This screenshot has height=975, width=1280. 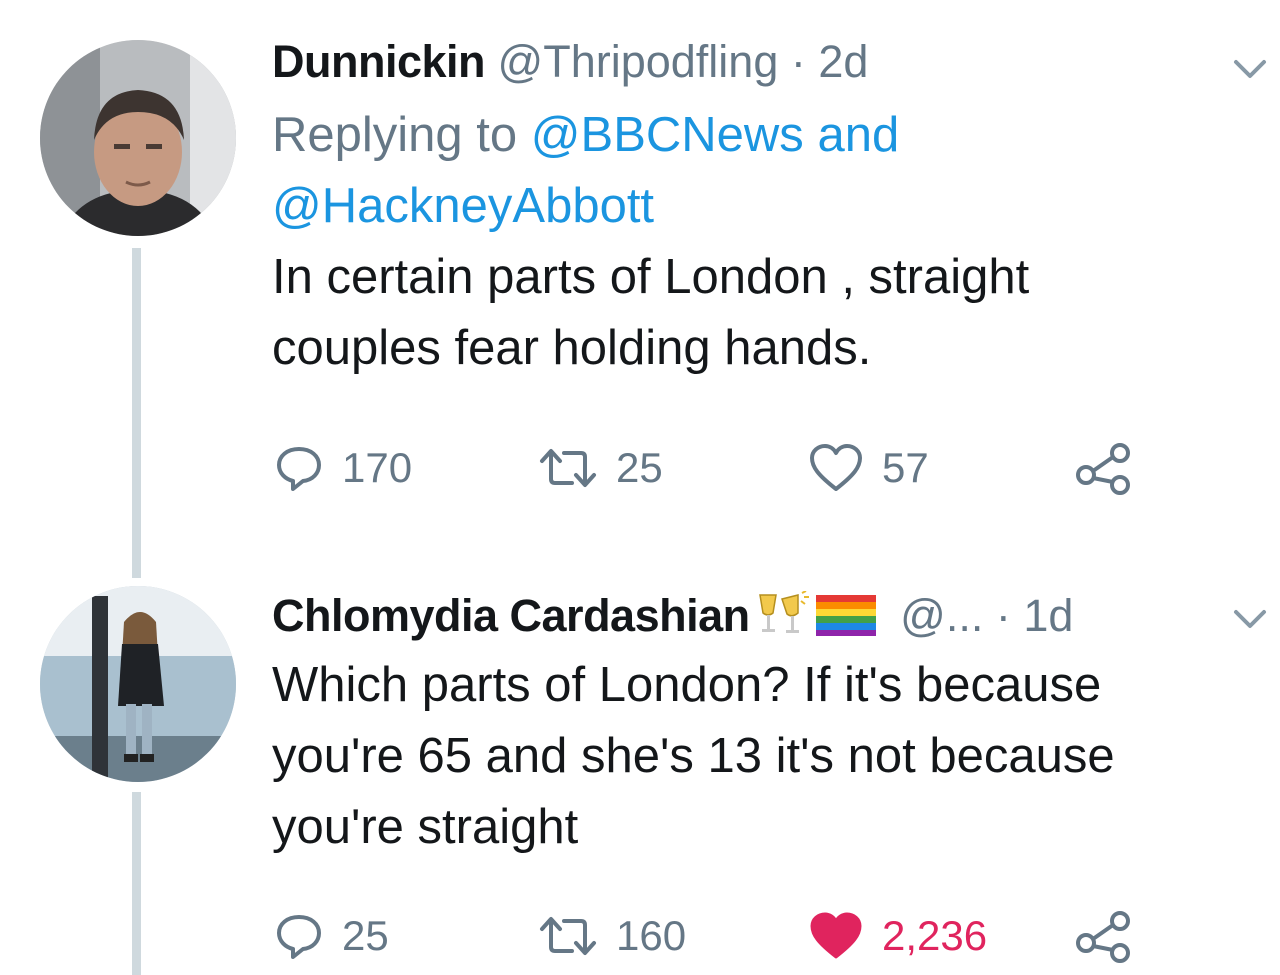 I want to click on reply-joiner: and, so click(x=858, y=135).